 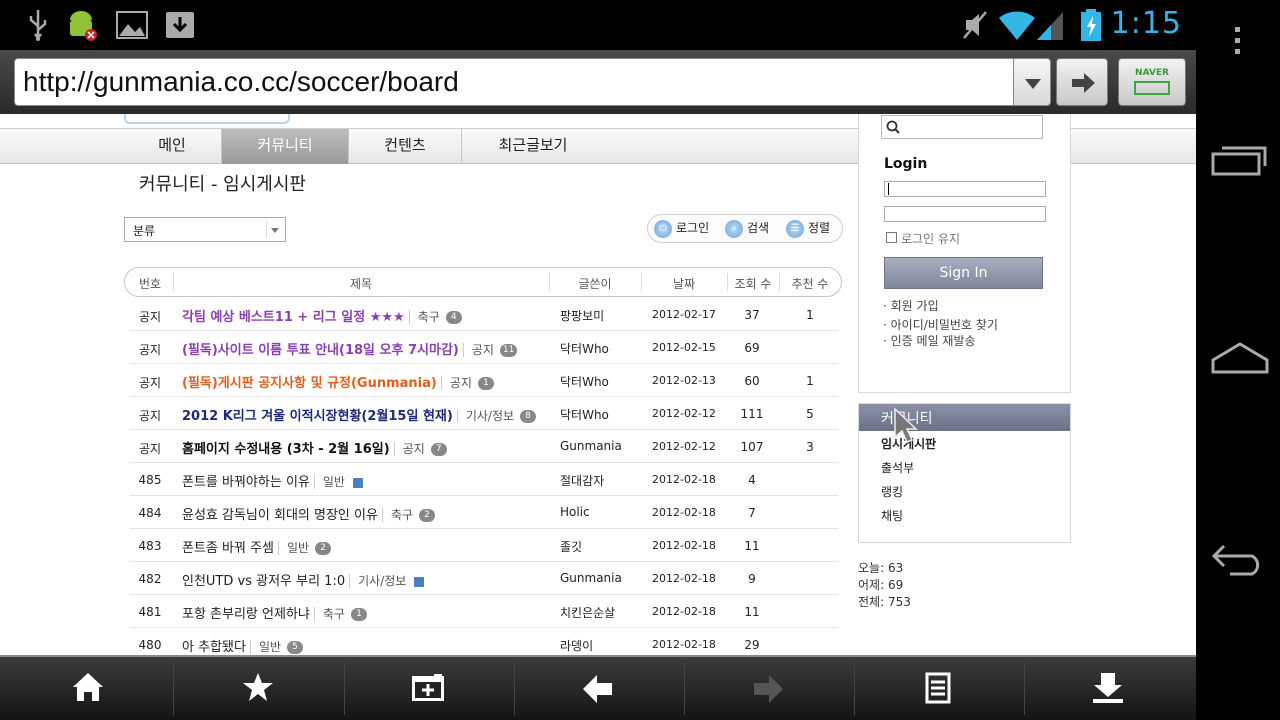 What do you see at coordinates (263, 581) in the screenshot?
I see `post-title-link: 인천UTD vs 광저우 부리 1:0` at bounding box center [263, 581].